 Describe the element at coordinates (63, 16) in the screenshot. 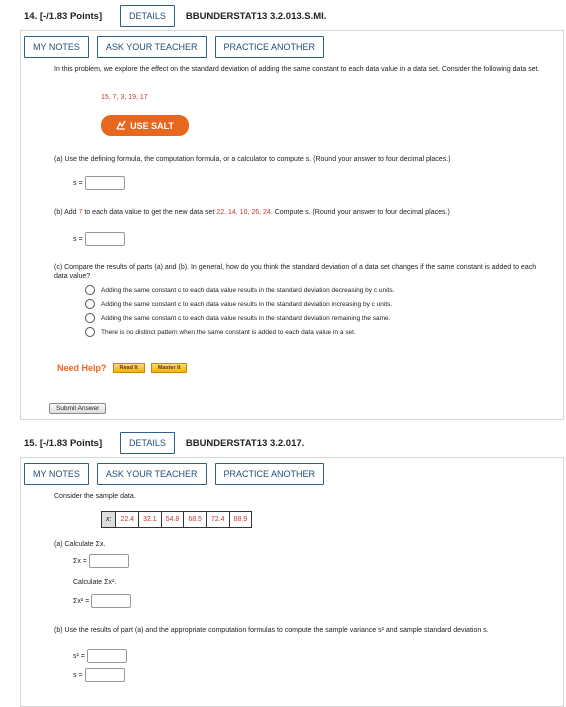

I see `q14-number: 14. [-/1.83 Points]` at that location.